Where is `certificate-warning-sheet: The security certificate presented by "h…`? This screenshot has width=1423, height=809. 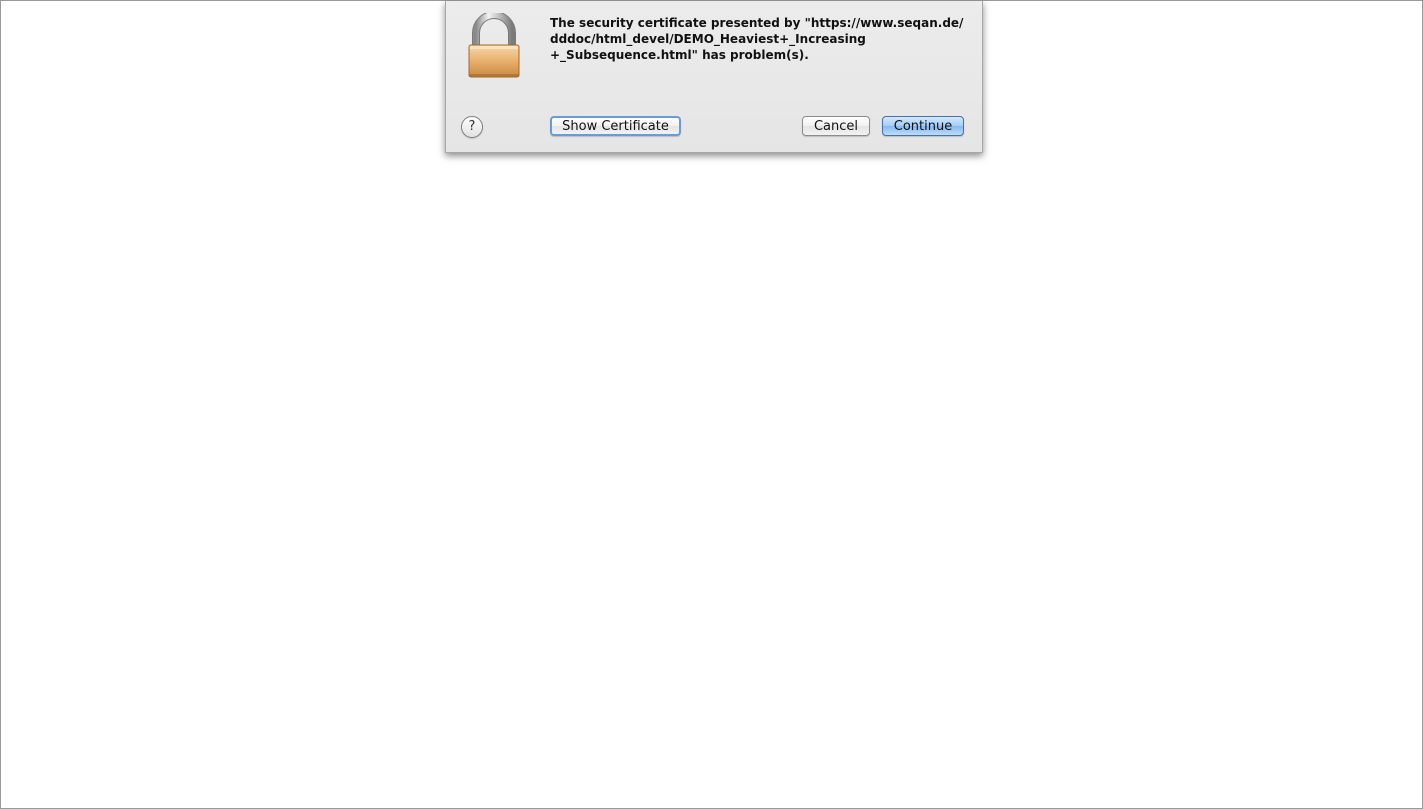
certificate-warning-sheet: The security certificate presented by "h… is located at coordinates (714, 77).